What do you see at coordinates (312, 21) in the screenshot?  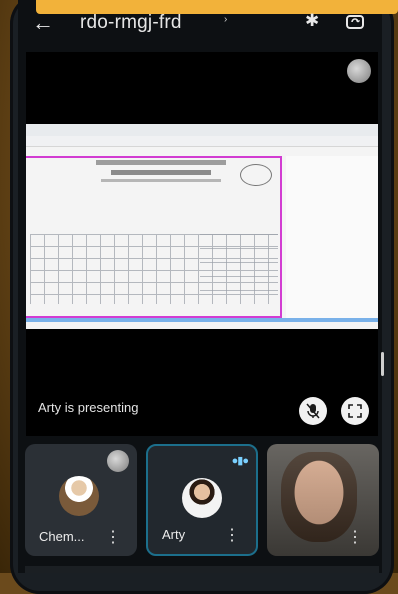 I see `bluetooth-icon: ✱` at bounding box center [312, 21].